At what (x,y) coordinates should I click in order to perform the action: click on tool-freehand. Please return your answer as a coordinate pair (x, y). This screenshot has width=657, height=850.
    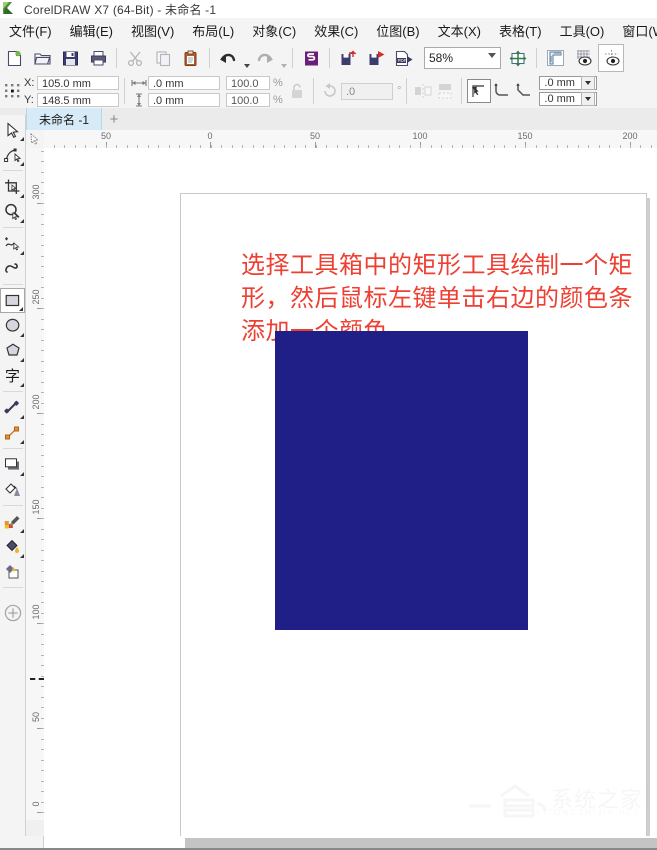
    Looking at the image, I should click on (12, 243).